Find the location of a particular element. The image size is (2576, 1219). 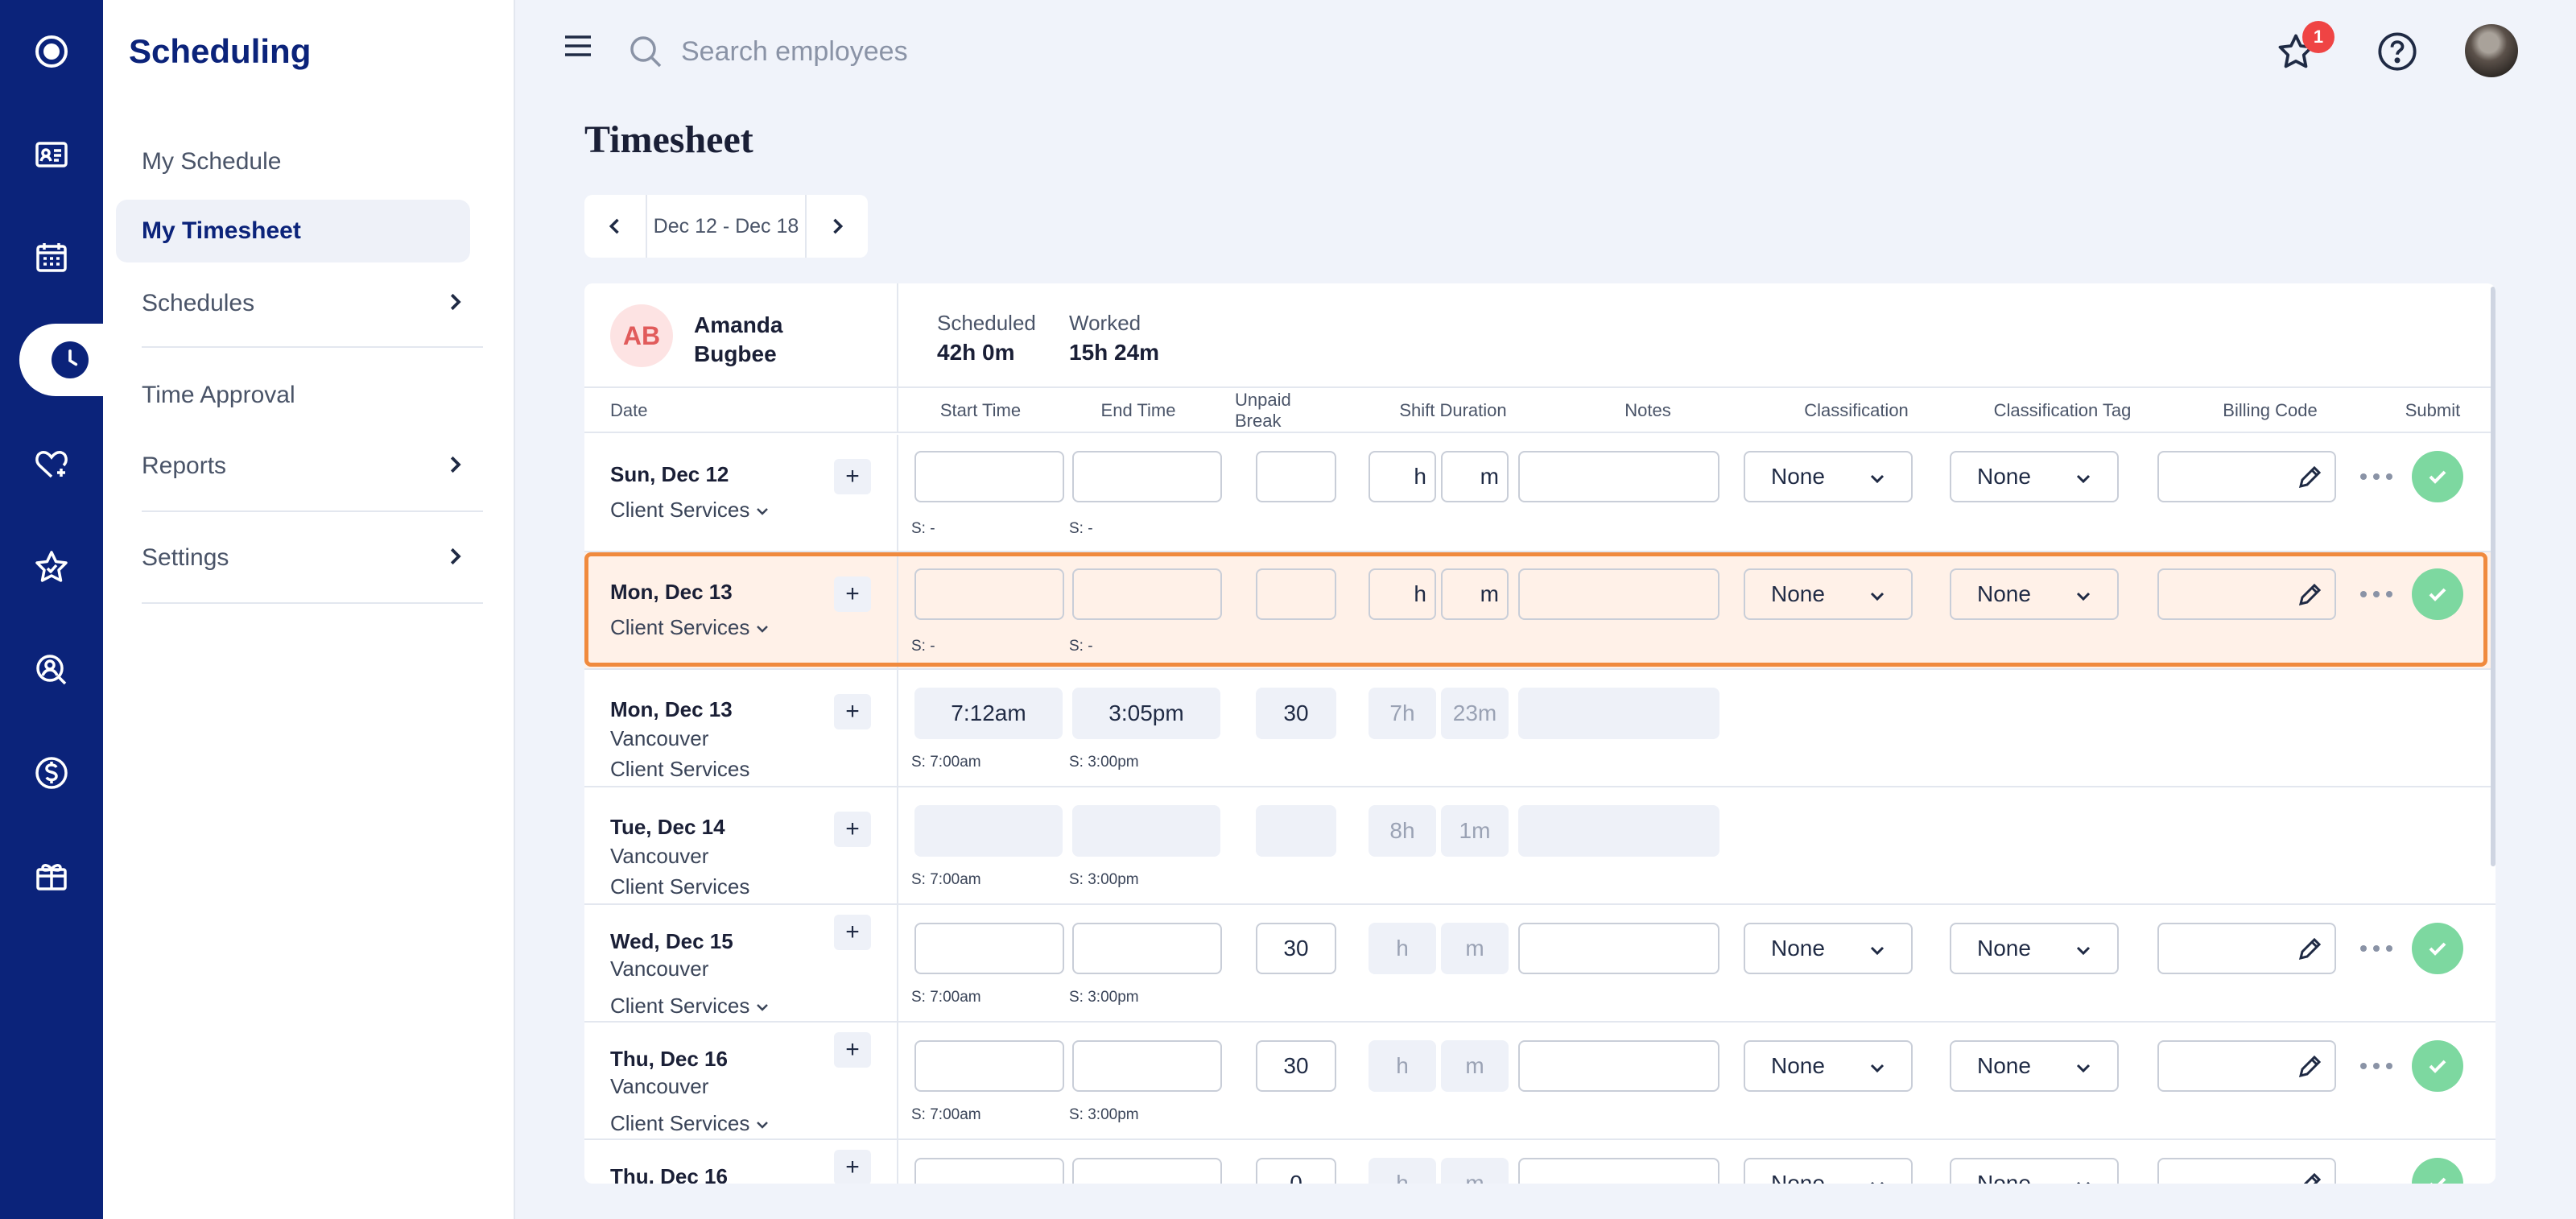

clock-icon is located at coordinates (70, 360).